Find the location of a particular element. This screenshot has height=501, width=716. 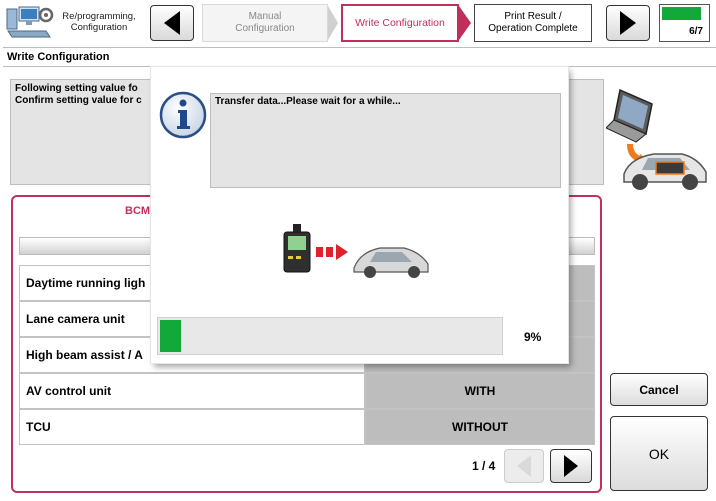

pc-gear-icon is located at coordinates (30, 22).